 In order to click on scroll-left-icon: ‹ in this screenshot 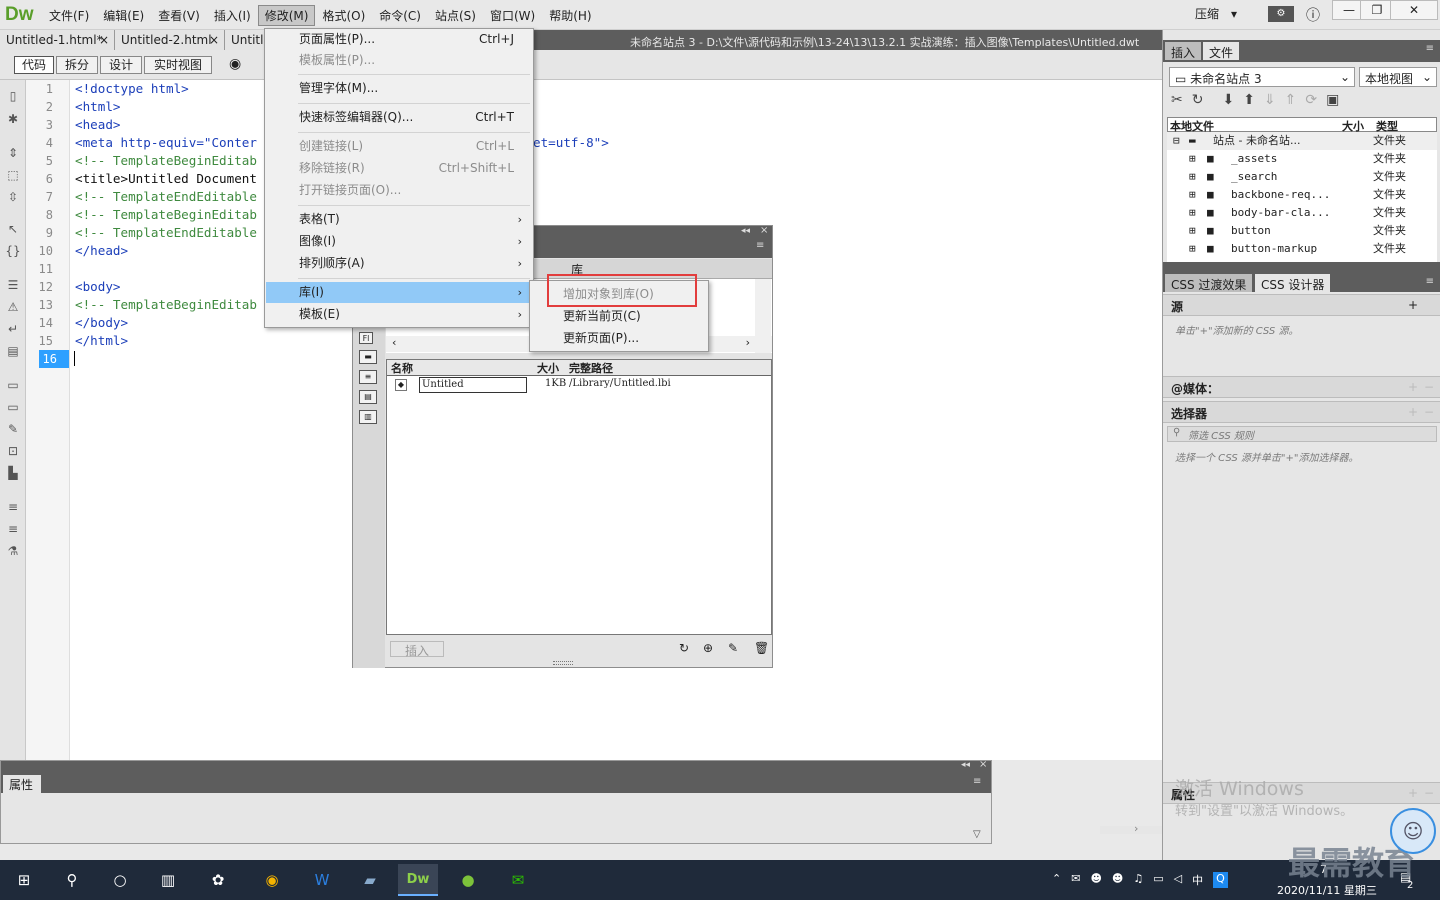, I will do `click(394, 342)`.